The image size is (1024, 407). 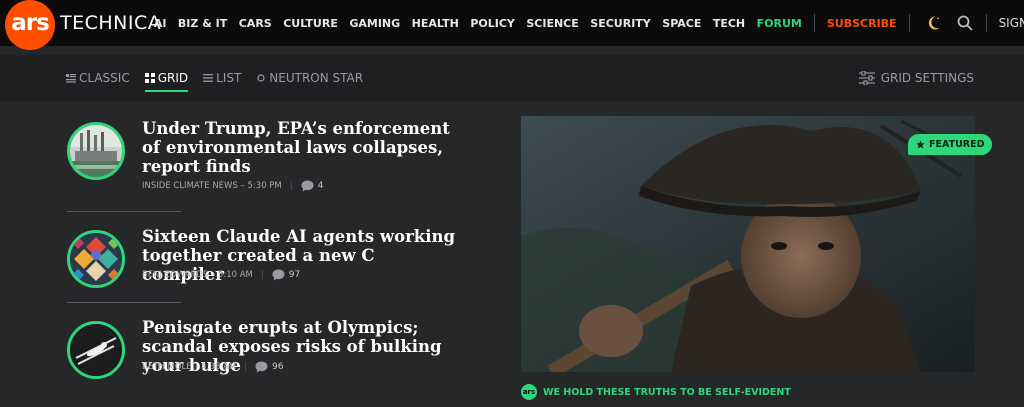 I want to click on view-option-label: CLASSIC, so click(x=104, y=78).